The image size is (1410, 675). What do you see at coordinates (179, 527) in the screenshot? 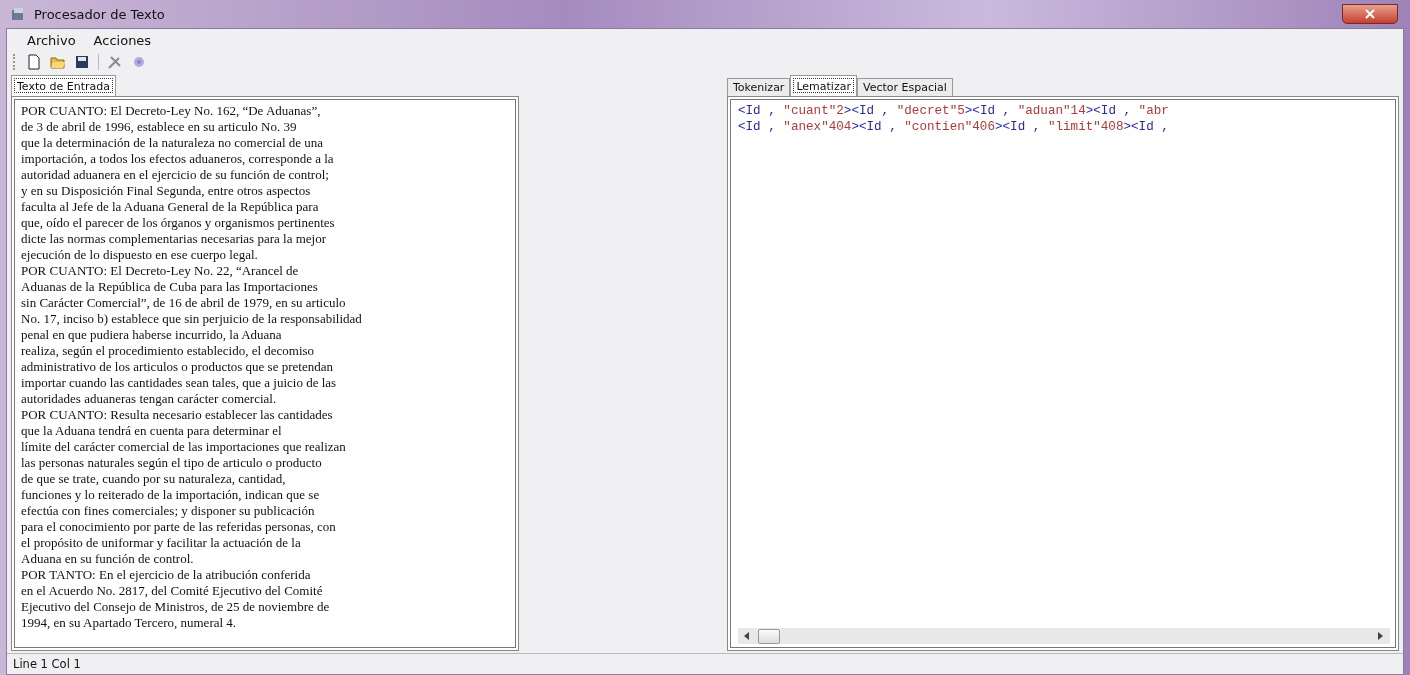
I see `text-line: para el conocimiento por parte de las referidas personas, con` at bounding box center [179, 527].